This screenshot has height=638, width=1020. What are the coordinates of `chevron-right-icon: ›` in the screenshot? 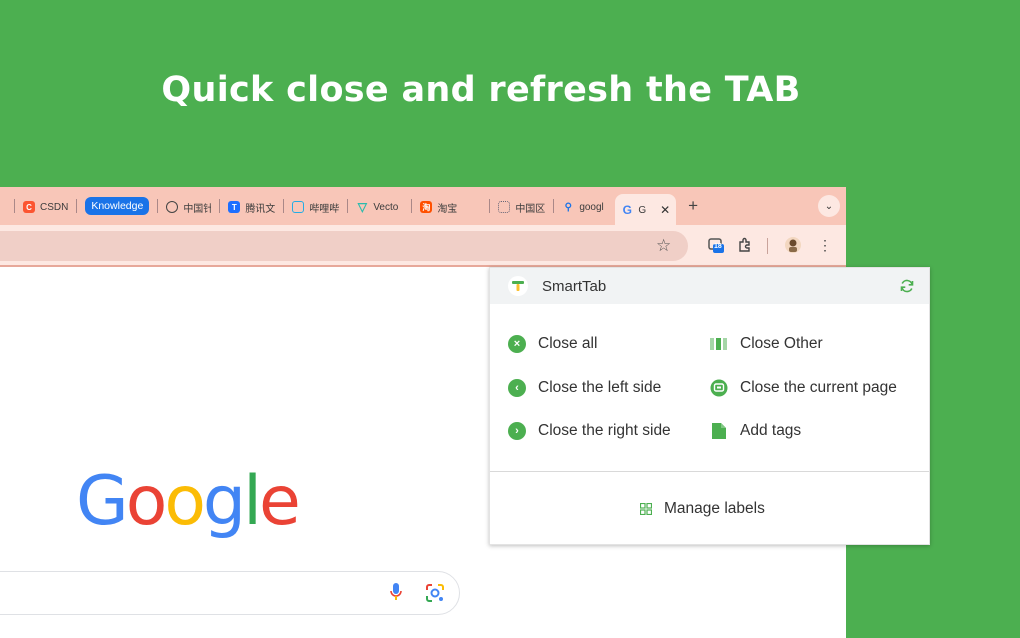 It's located at (517, 431).